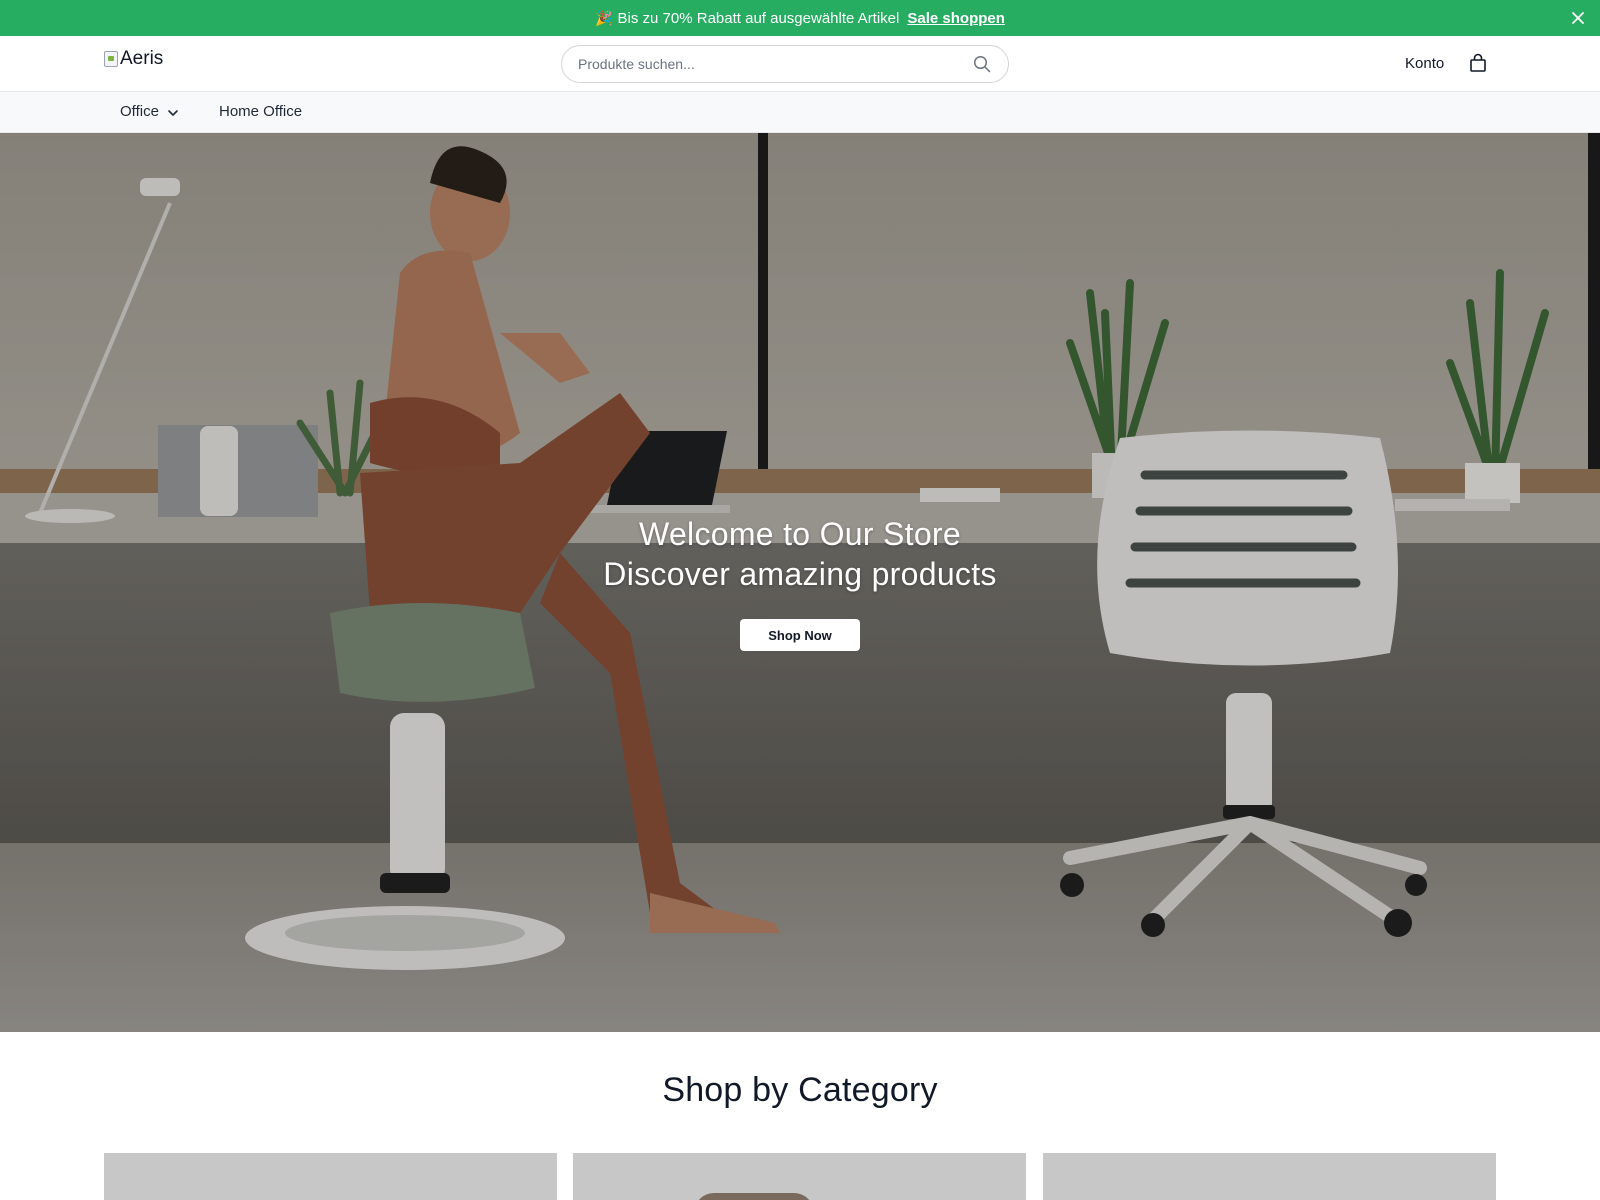 This screenshot has height=1200, width=1600. Describe the element at coordinates (800, 574) in the screenshot. I see `hero-subtitle: Discover amazing products` at that location.